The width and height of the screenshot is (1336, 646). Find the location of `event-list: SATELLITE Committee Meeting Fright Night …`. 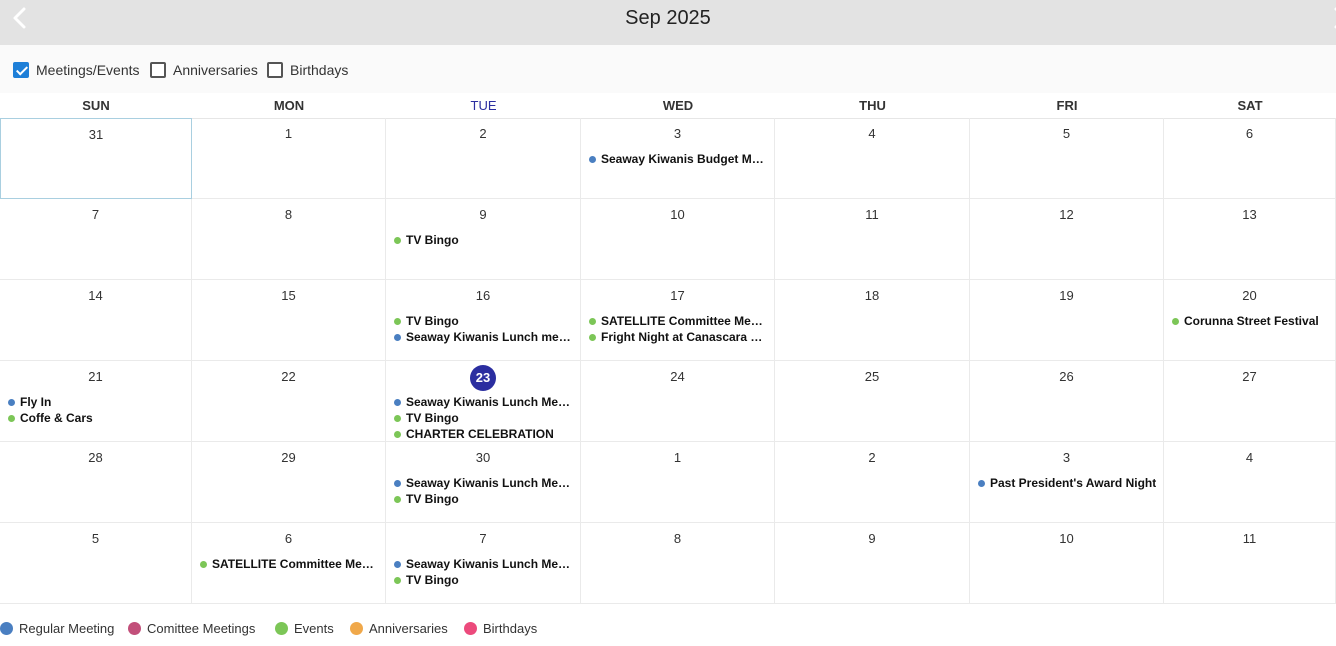

event-list: SATELLITE Committee Meeting Fright Night … is located at coordinates (678, 329).